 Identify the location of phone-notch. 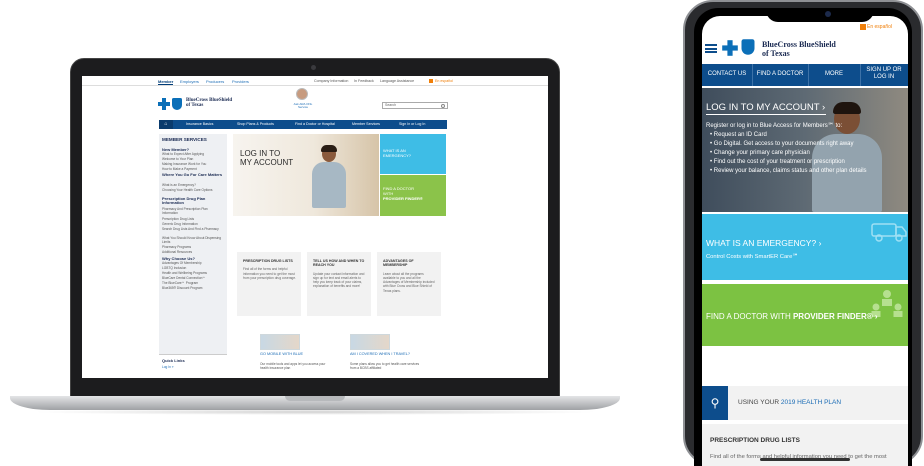
(820, 15).